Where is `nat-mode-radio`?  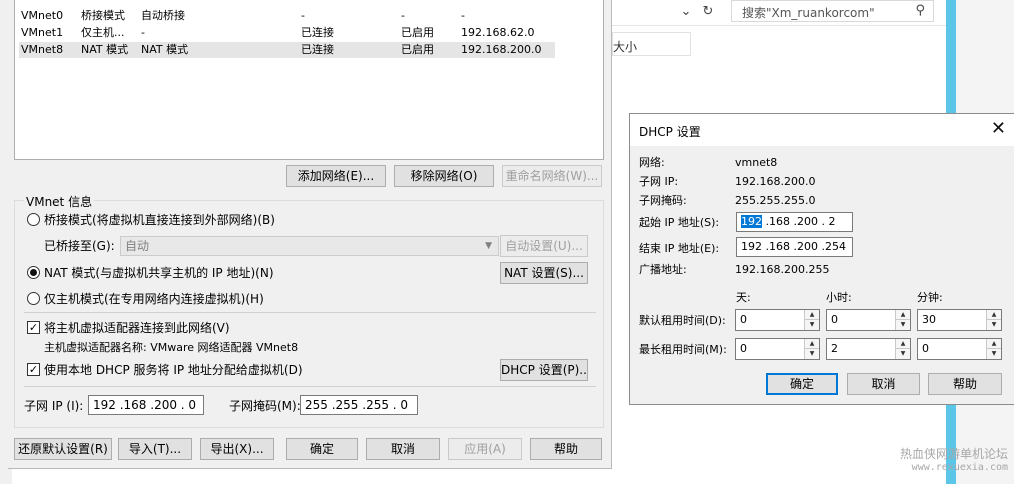
nat-mode-radio is located at coordinates (33, 272).